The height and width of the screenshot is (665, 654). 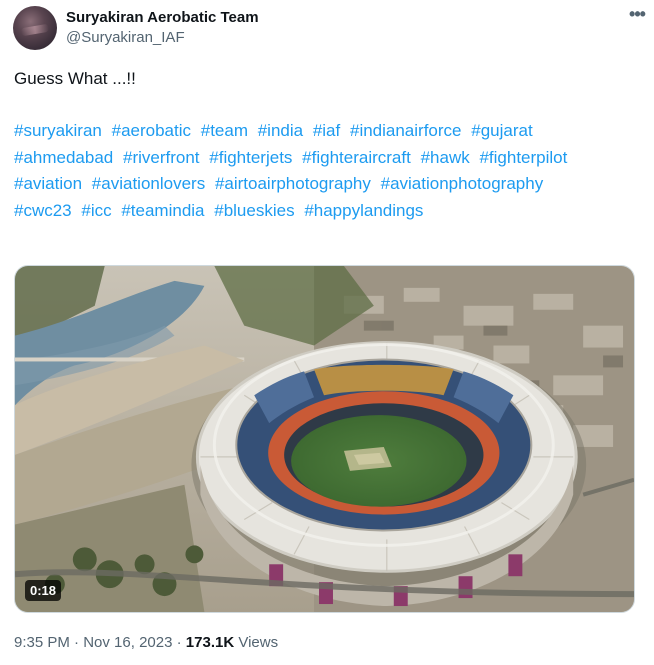 I want to click on hashtag-link: #riverfront, so click(x=161, y=157).